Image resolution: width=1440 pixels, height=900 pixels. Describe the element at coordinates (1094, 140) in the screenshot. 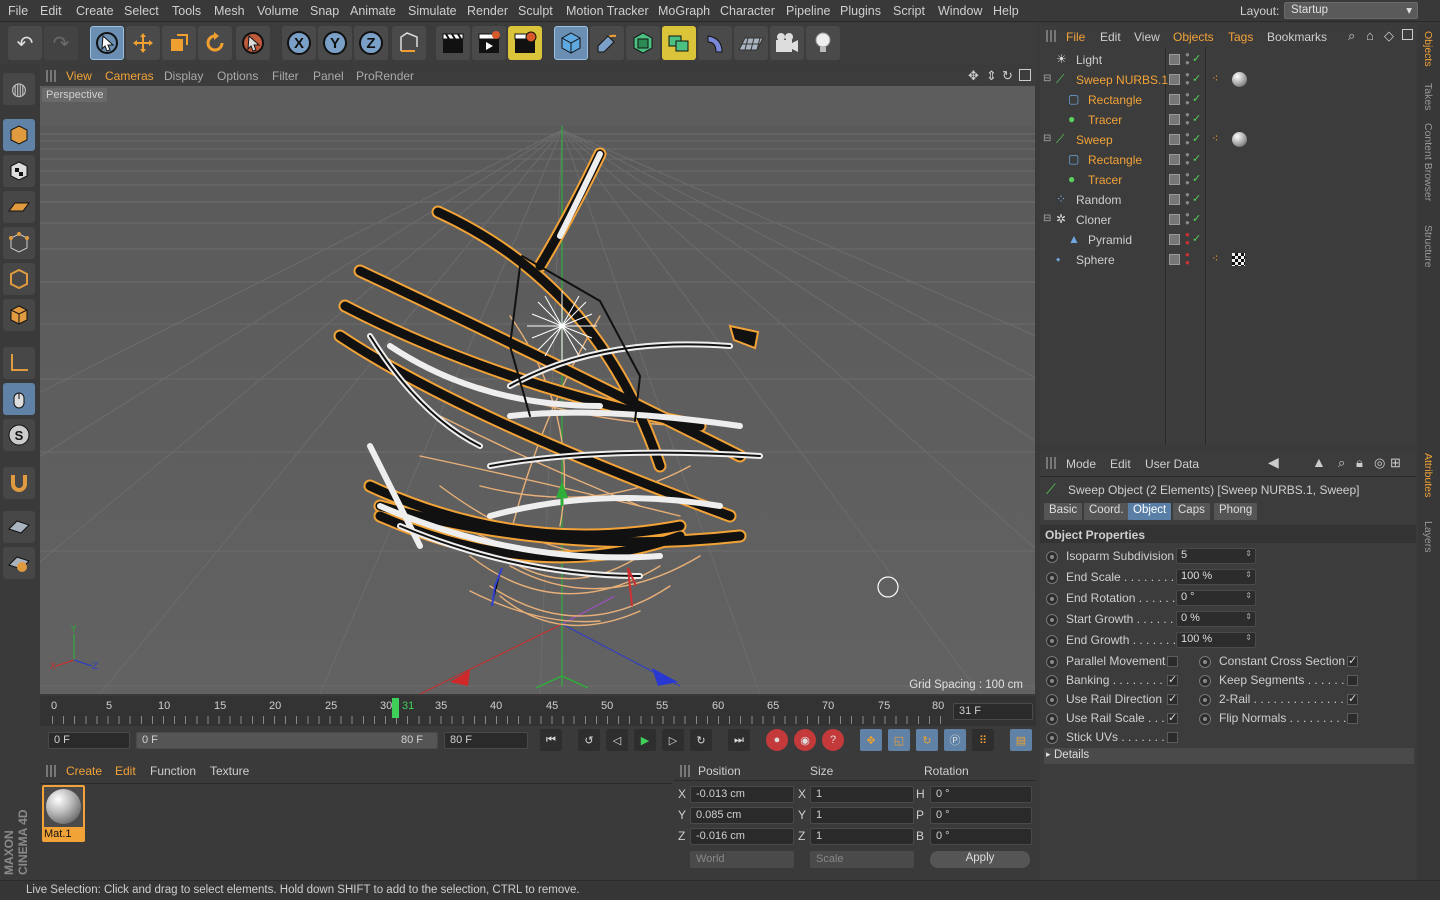

I see `object-name: Sweep` at that location.